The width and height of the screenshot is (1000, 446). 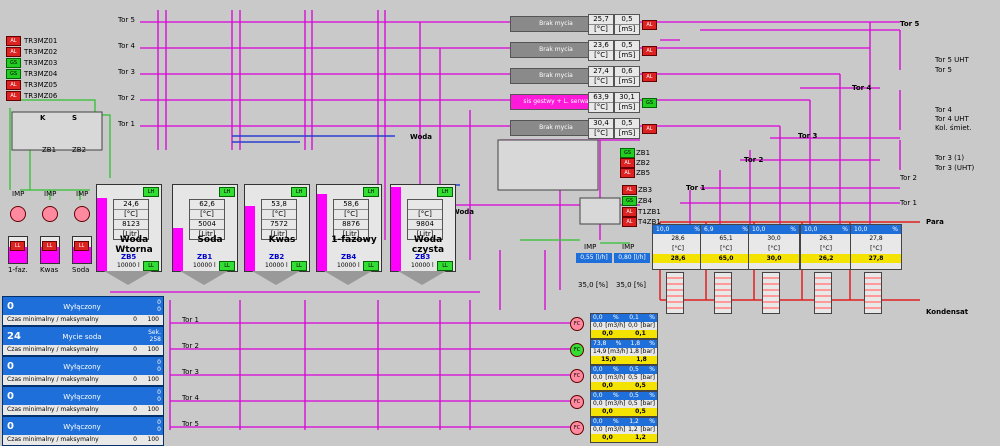 I want to click on flow-value: 0,0, so click(x=598, y=403).